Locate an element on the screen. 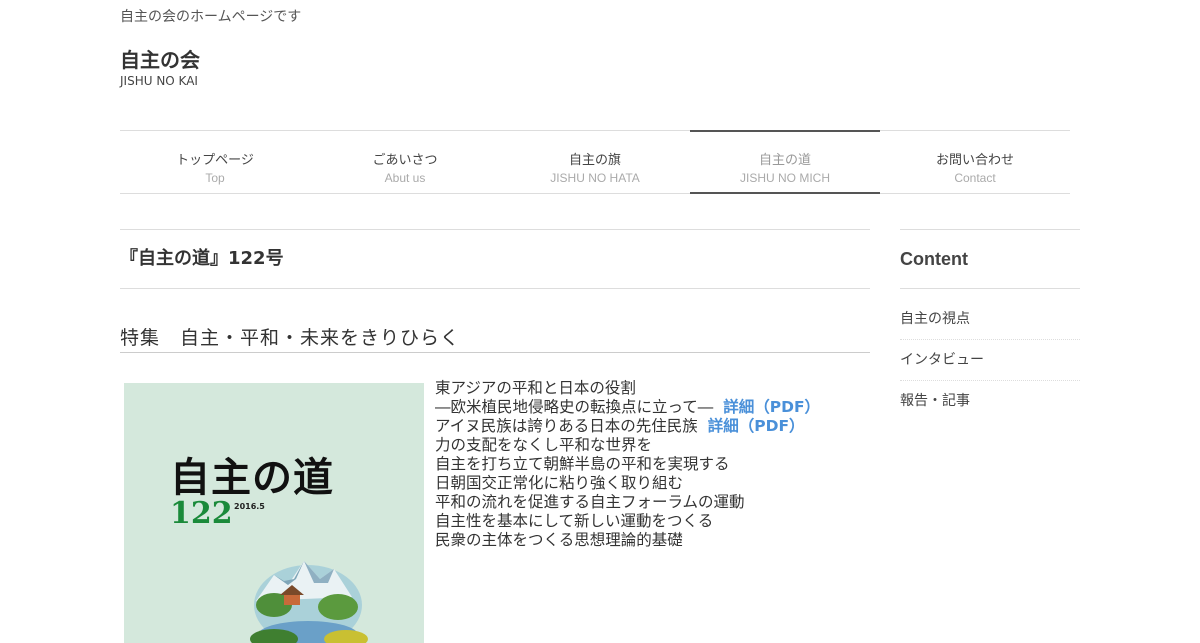 The height and width of the screenshot is (643, 1200). nav-sublabel: Contact is located at coordinates (975, 178).